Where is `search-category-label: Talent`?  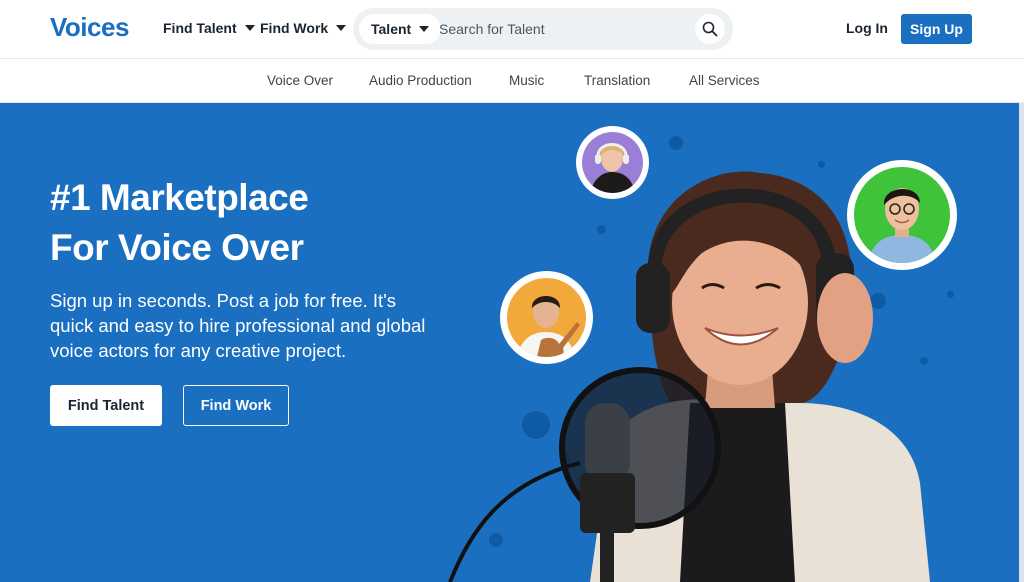 search-category-label: Talent is located at coordinates (391, 29).